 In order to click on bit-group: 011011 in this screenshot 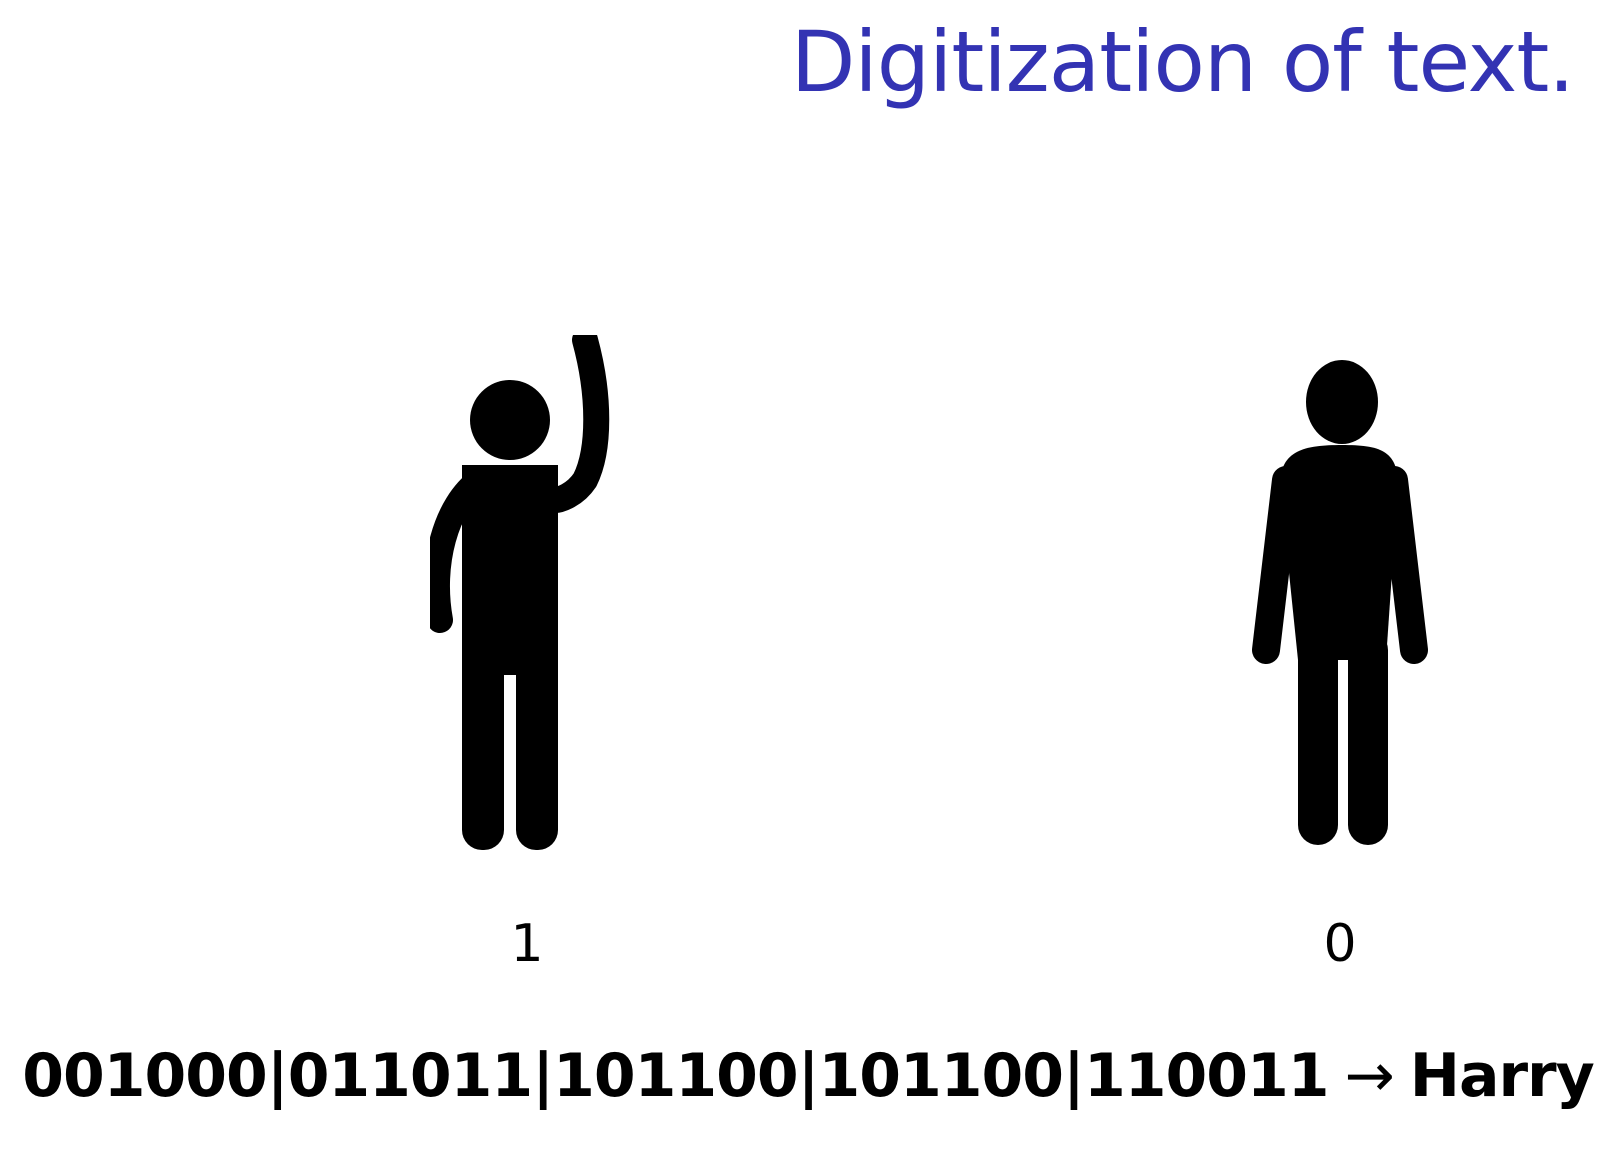, I will do `click(410, 1076)`.